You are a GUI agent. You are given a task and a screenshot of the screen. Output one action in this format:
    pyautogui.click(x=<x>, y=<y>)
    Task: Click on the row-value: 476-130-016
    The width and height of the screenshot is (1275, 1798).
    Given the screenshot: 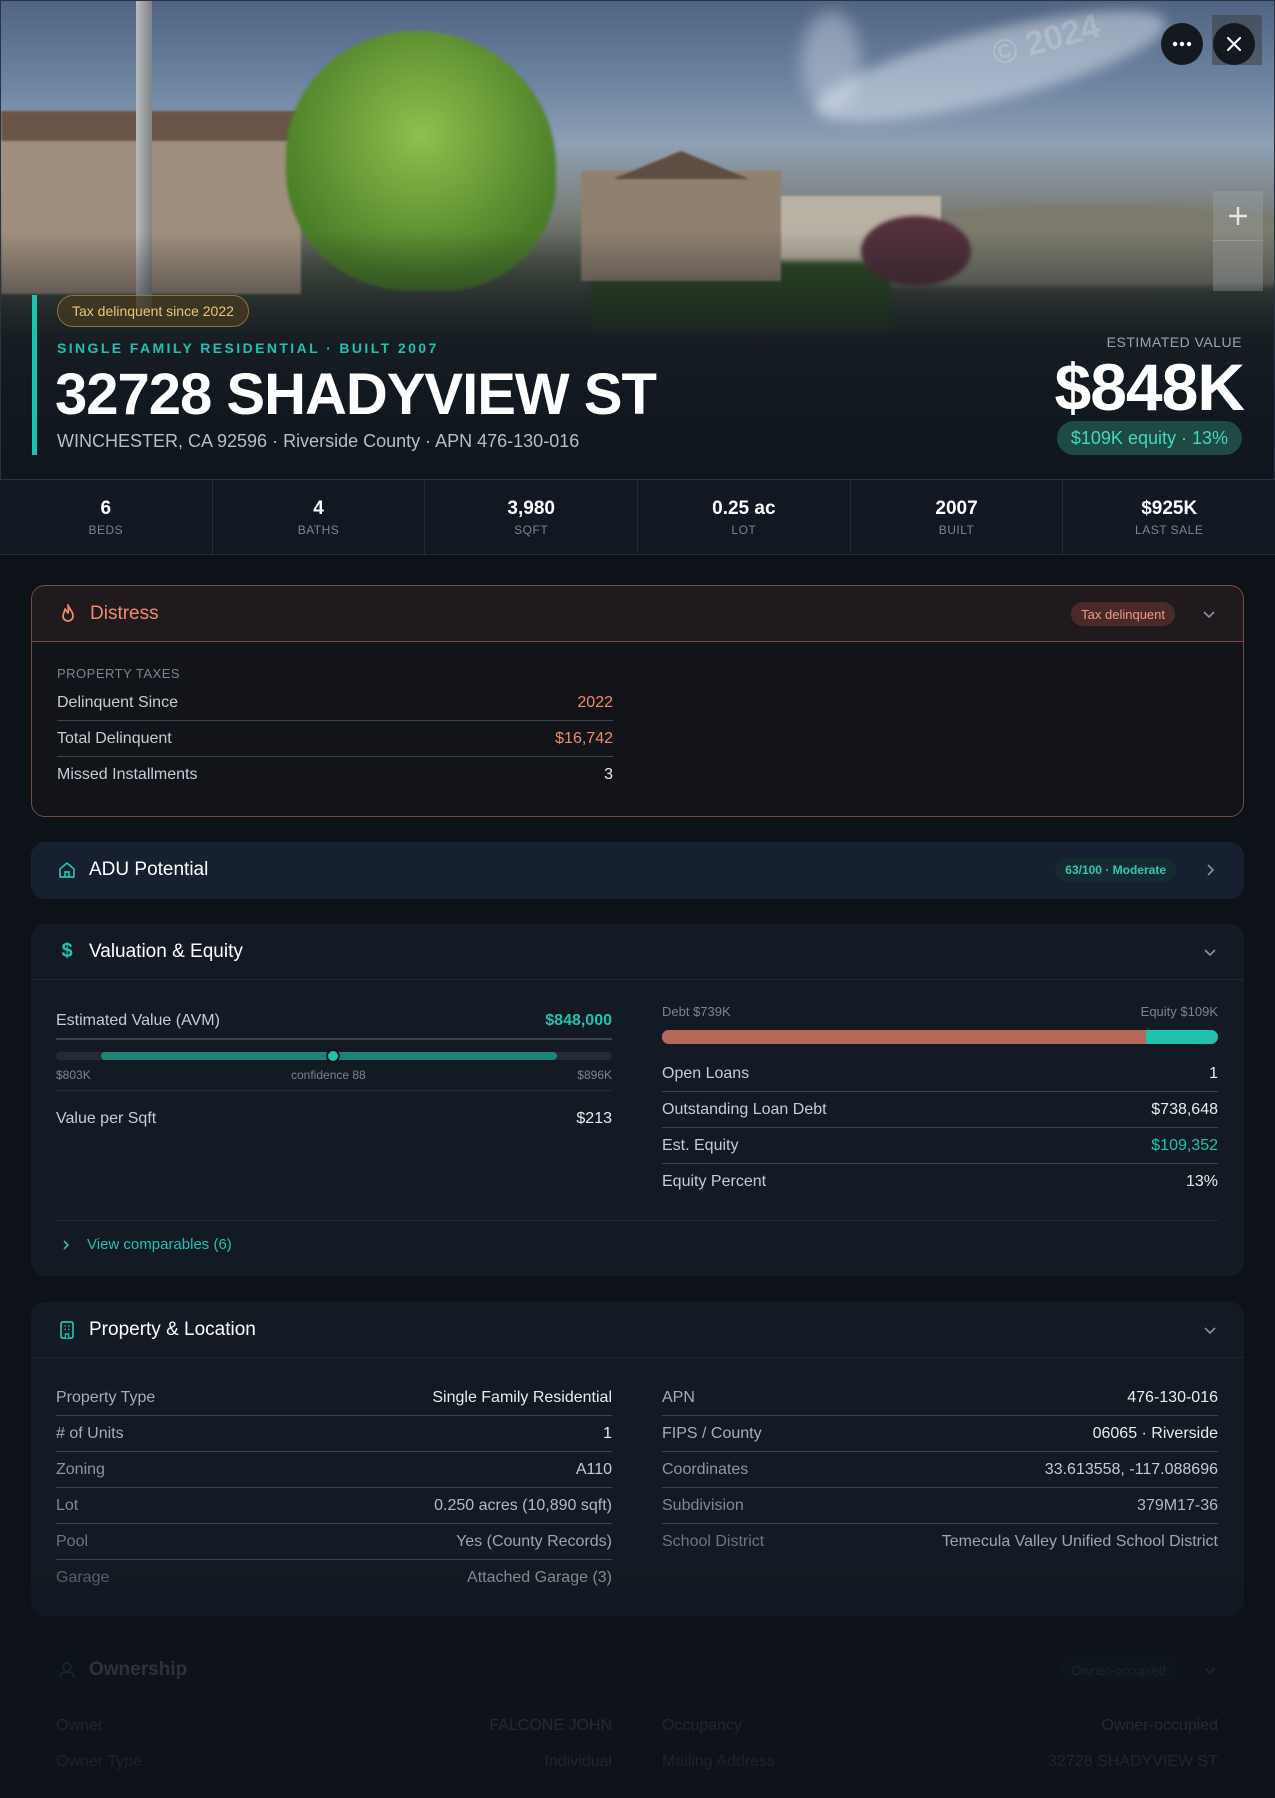 What is the action you would take?
    pyautogui.click(x=1172, y=1397)
    